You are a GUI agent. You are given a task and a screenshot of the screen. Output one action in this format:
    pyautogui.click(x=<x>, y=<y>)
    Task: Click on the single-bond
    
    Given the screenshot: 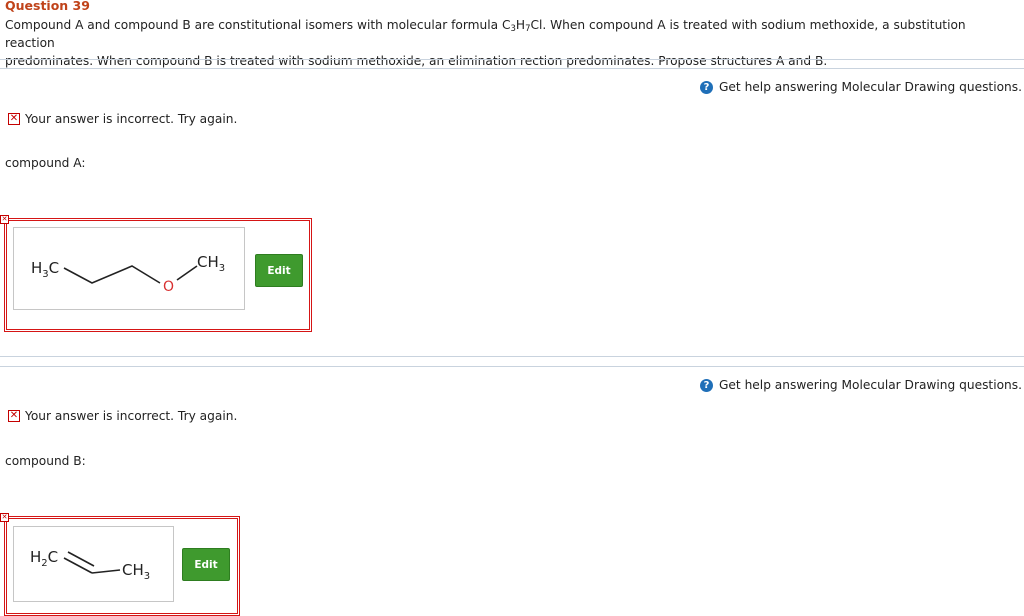 What is the action you would take?
    pyautogui.click(x=106, y=571)
    